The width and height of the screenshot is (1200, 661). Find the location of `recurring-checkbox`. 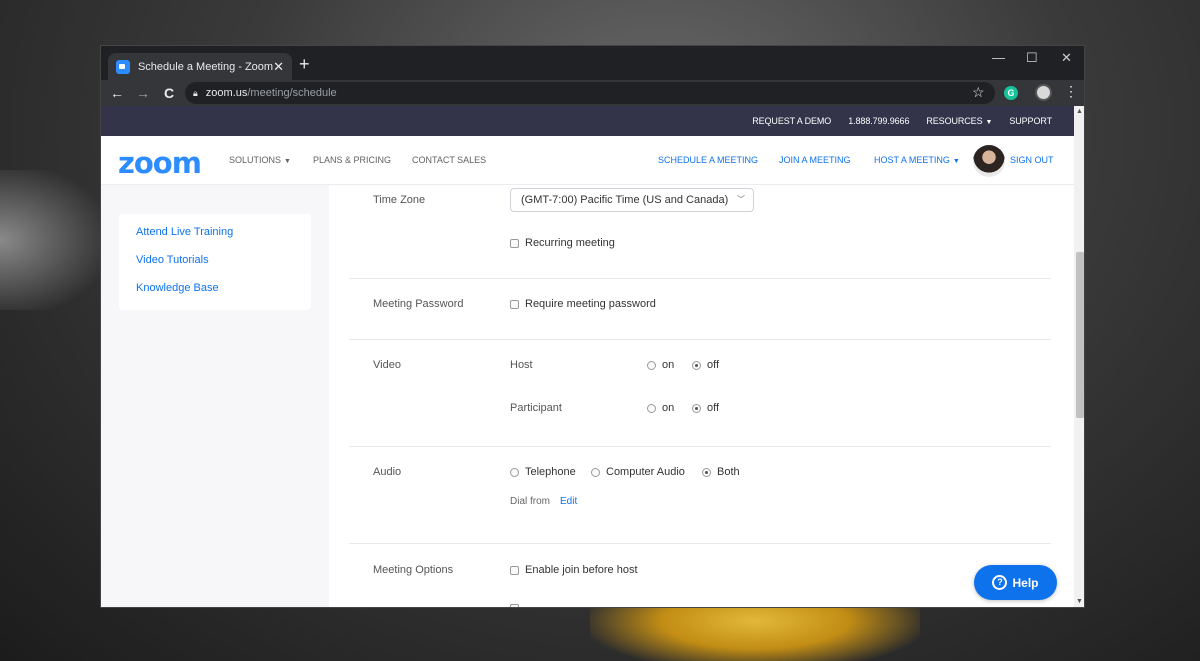

recurring-checkbox is located at coordinates (514, 243).